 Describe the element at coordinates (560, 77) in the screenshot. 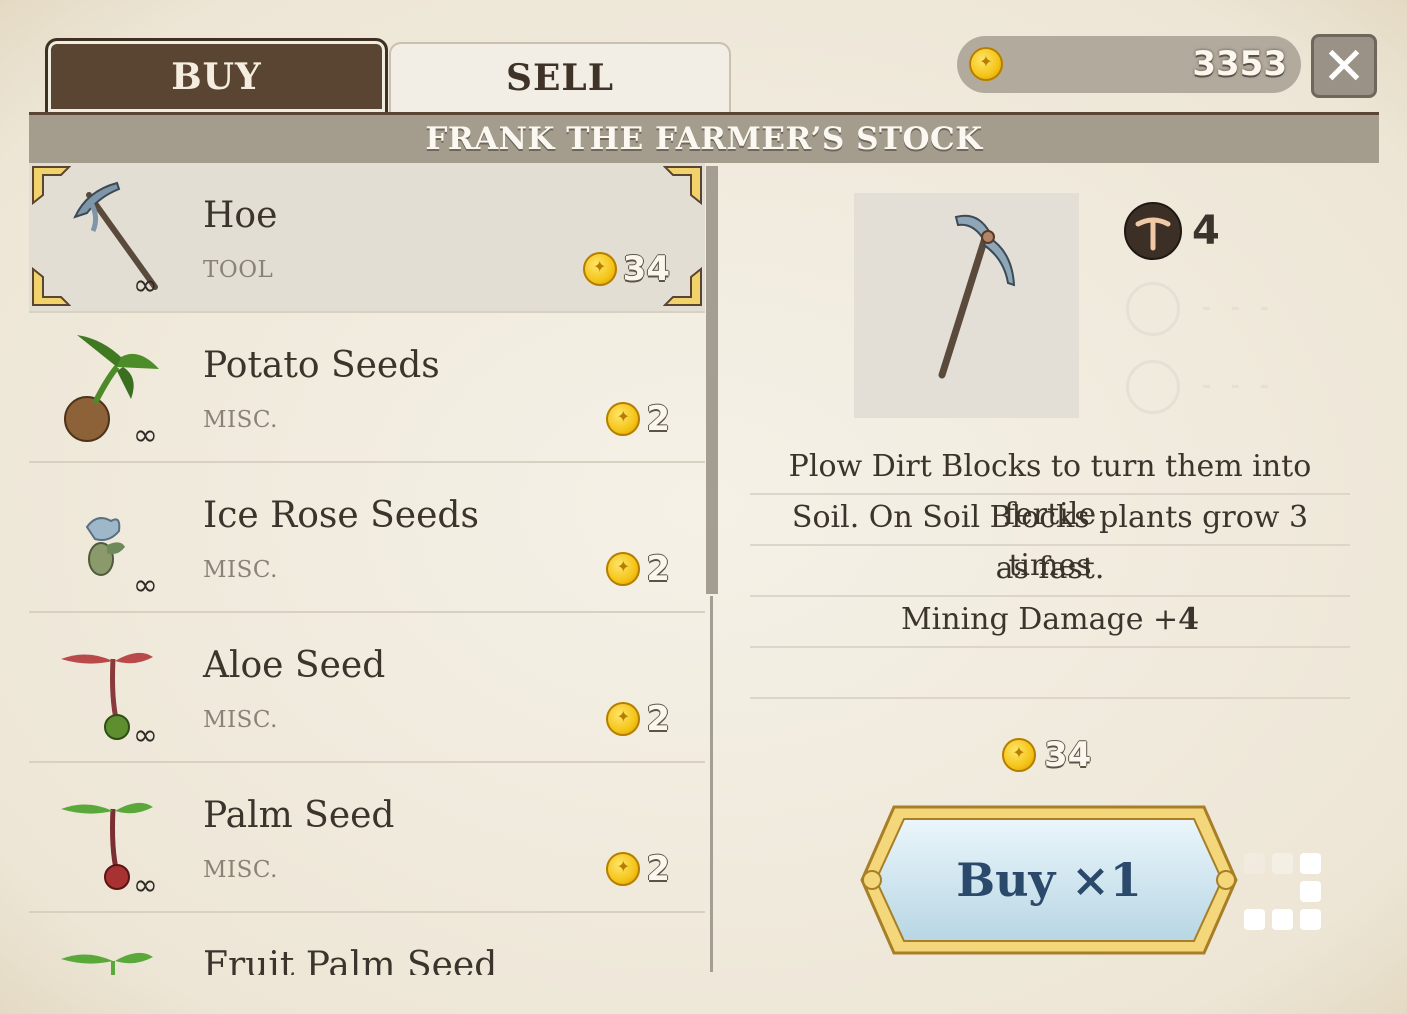

I see `tab-sell: SELL` at that location.